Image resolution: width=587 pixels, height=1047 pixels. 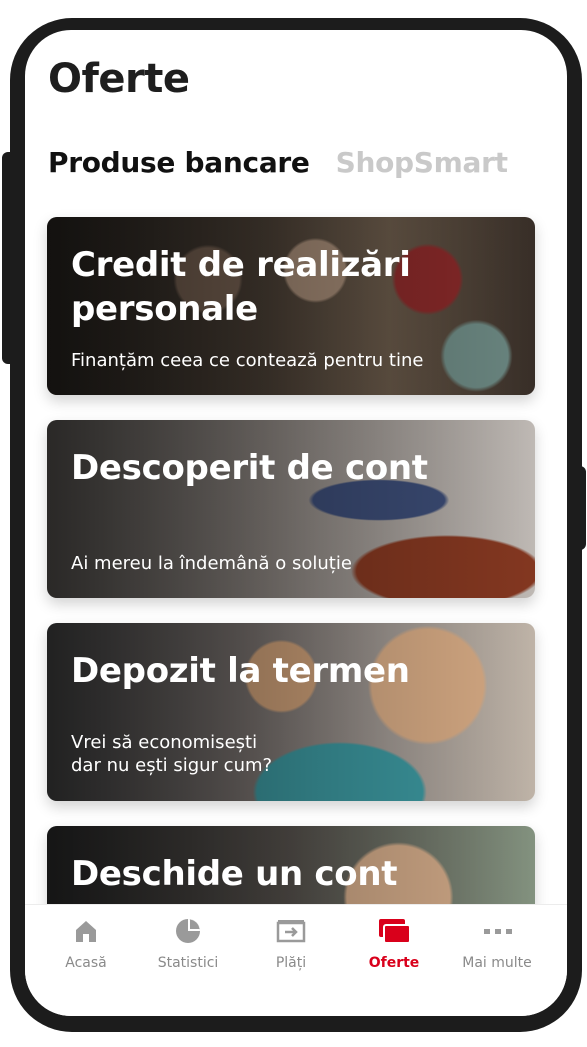 What do you see at coordinates (240, 671) in the screenshot?
I see `card-title: Depozit la termen` at bounding box center [240, 671].